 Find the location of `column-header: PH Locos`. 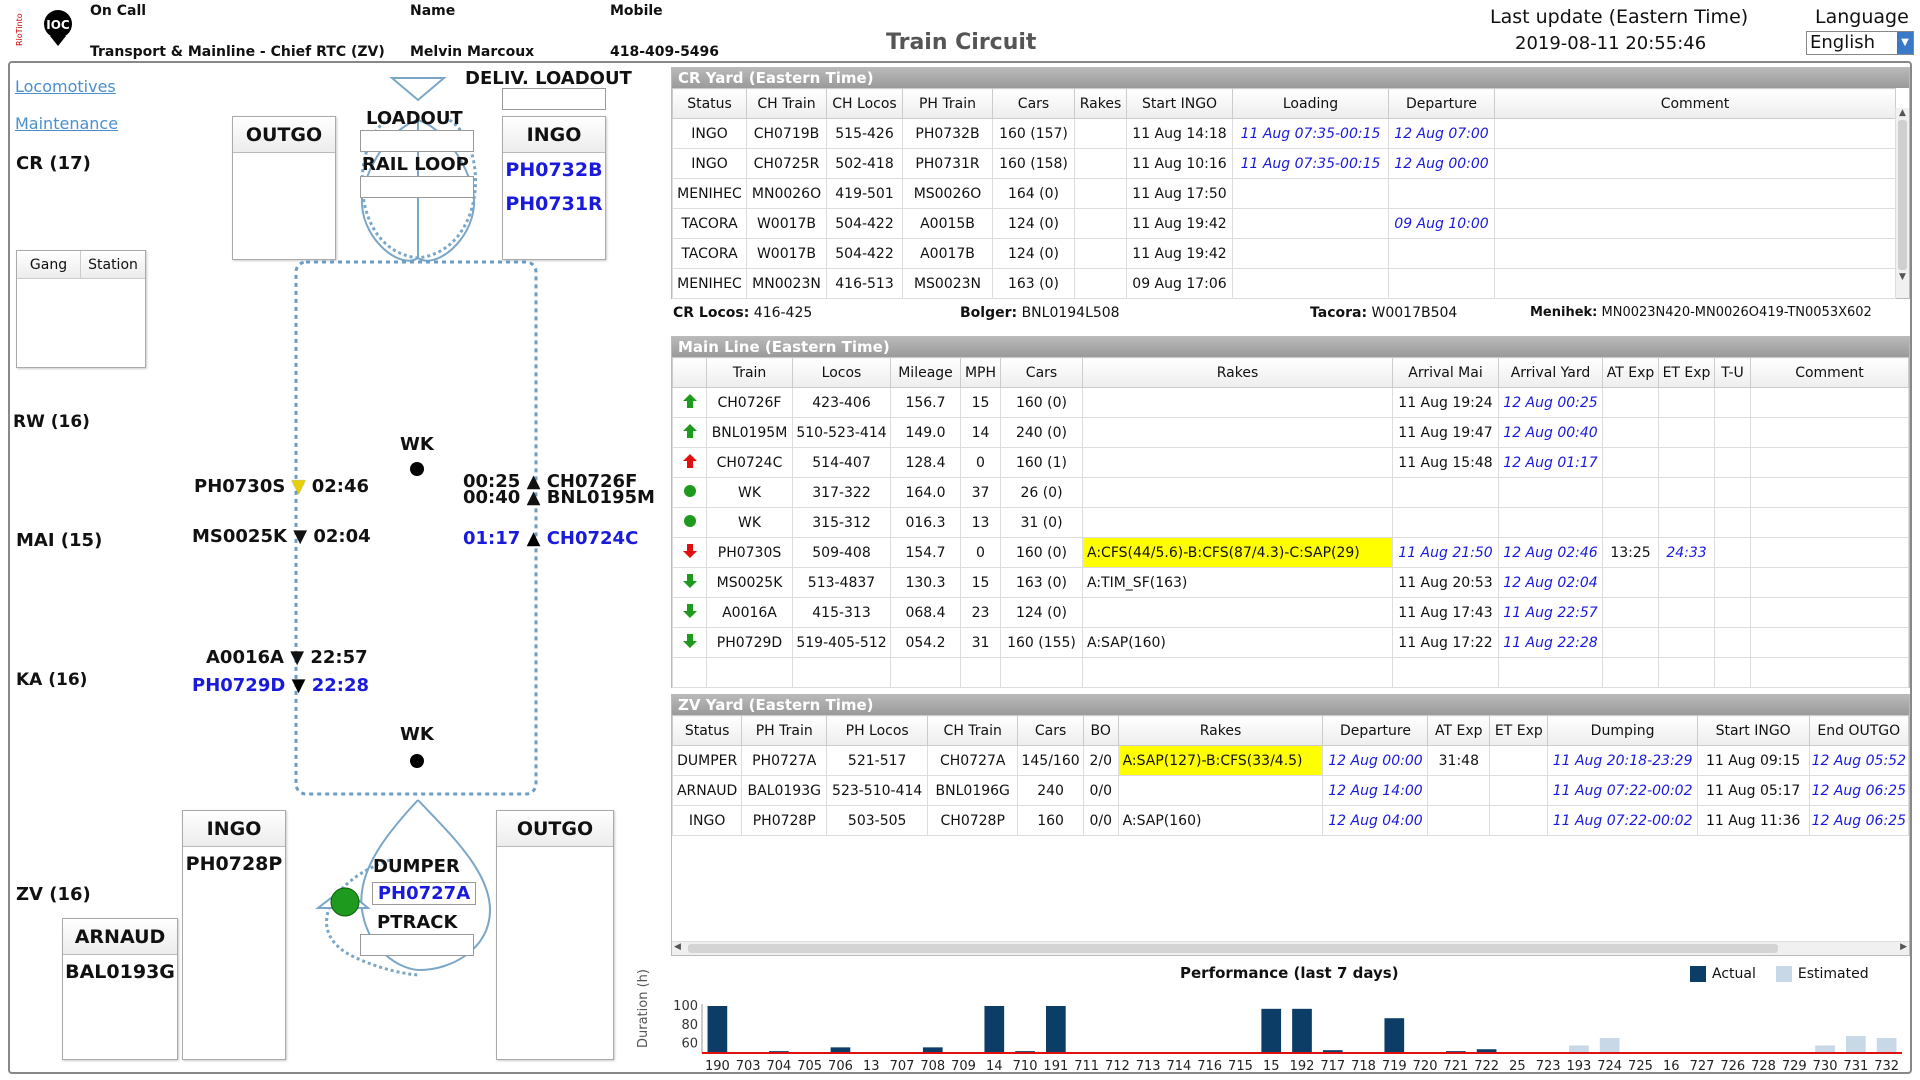

column-header: PH Locos is located at coordinates (877, 730).